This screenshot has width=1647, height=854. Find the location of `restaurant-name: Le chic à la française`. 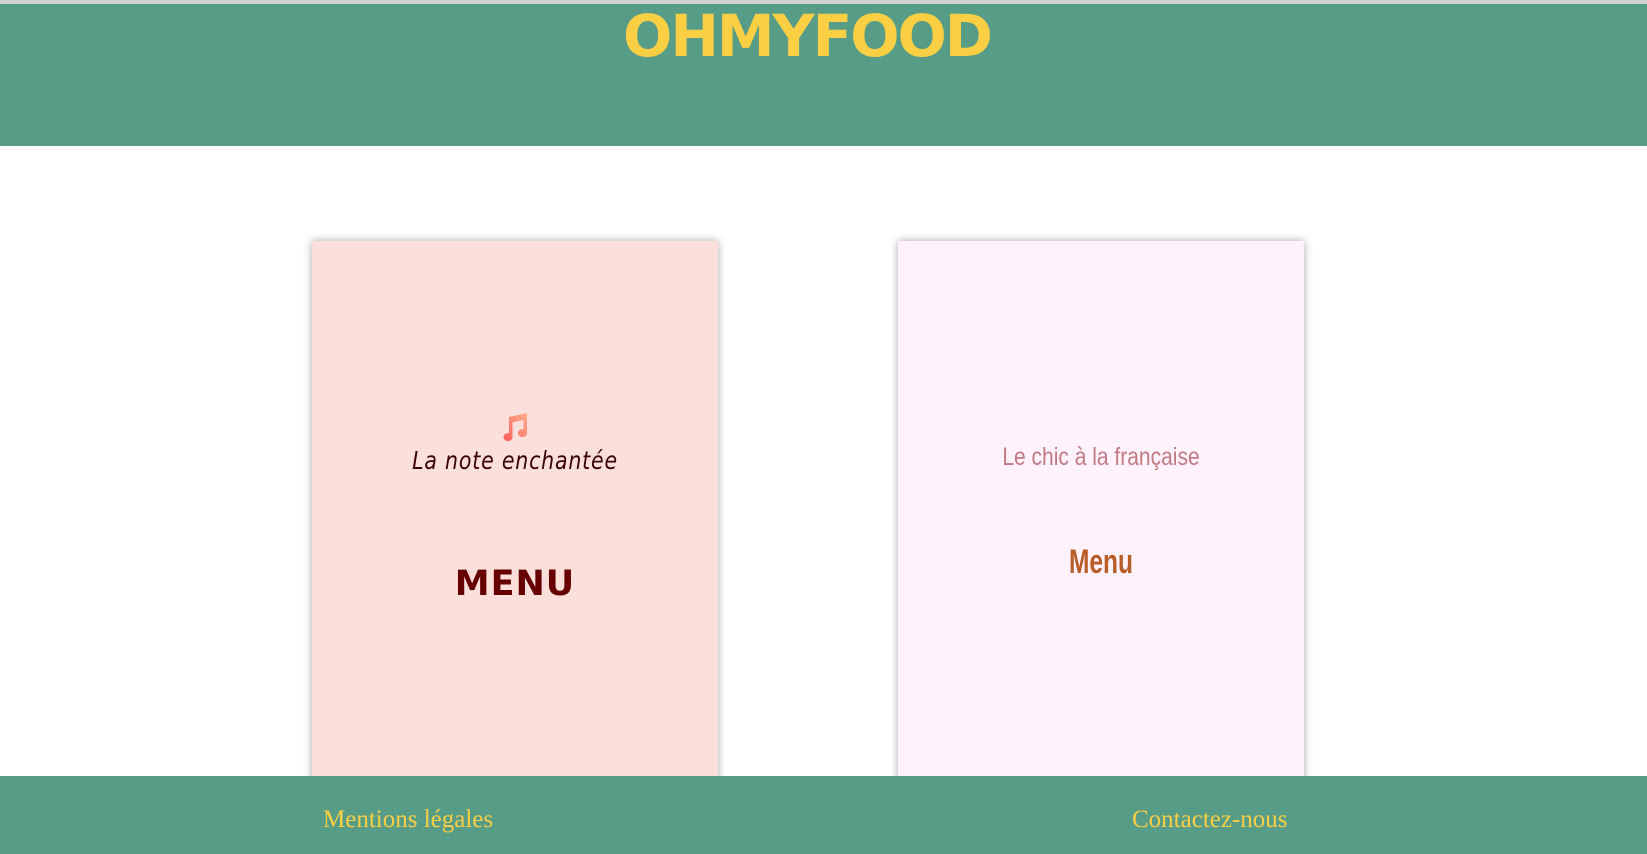

restaurant-name: Le chic à la française is located at coordinates (1101, 457).